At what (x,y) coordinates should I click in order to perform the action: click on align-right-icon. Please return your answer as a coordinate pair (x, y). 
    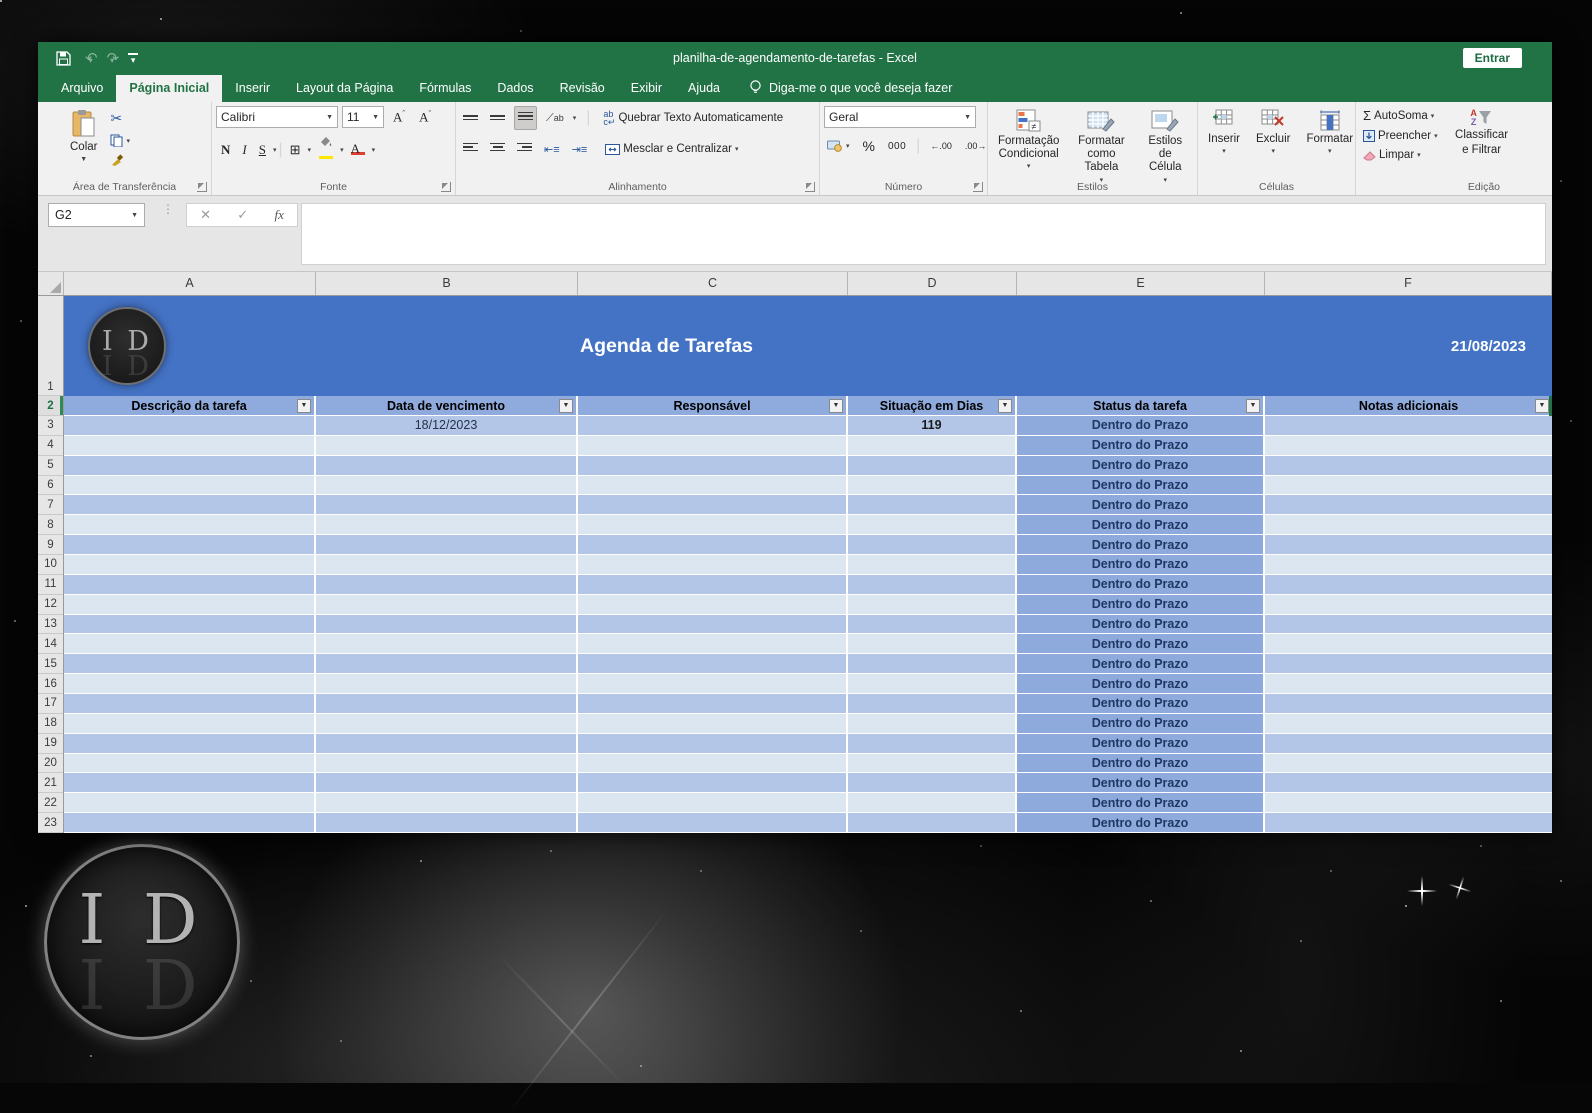
    Looking at the image, I should click on (524, 149).